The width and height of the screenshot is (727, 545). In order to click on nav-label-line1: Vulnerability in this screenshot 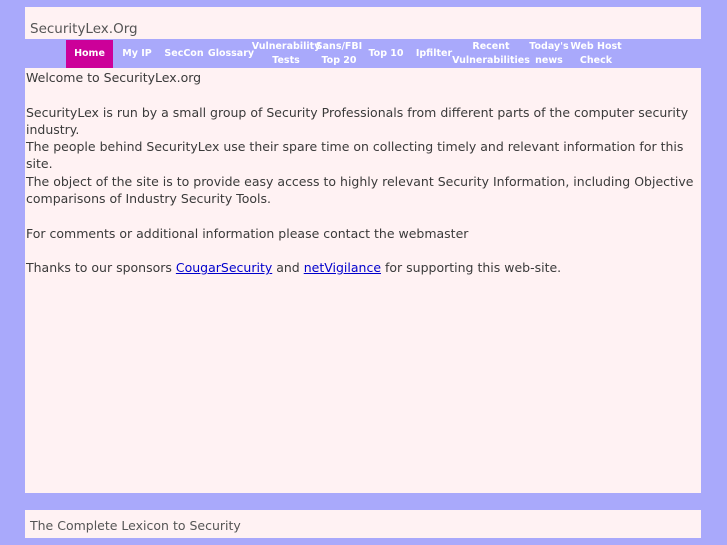, I will do `click(286, 46)`.